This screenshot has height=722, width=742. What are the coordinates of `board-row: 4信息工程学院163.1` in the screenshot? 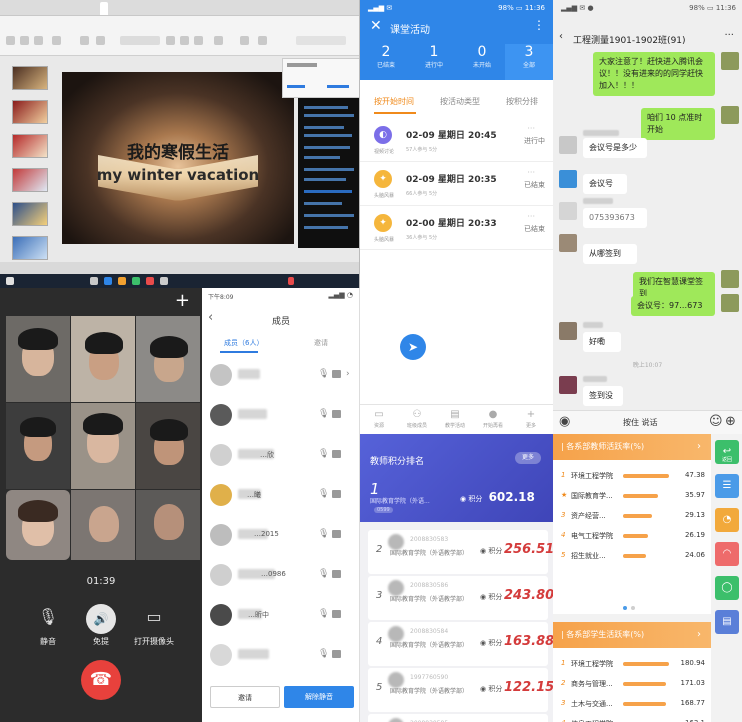 It's located at (635, 720).